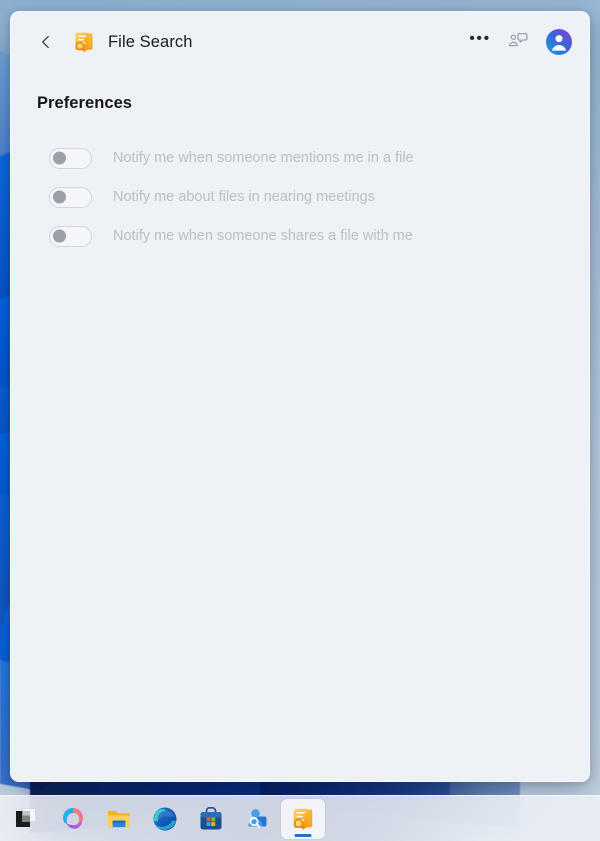 This screenshot has height=841, width=600. I want to click on people-search-button, so click(257, 819).